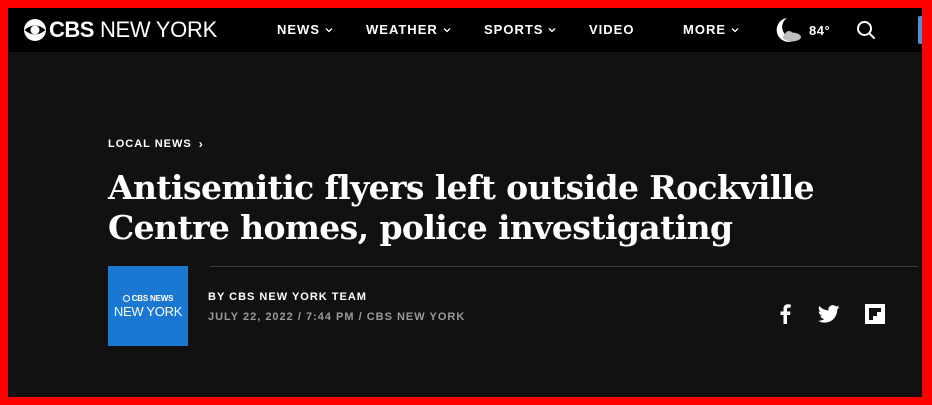  I want to click on nav-label: MORE, so click(704, 29).